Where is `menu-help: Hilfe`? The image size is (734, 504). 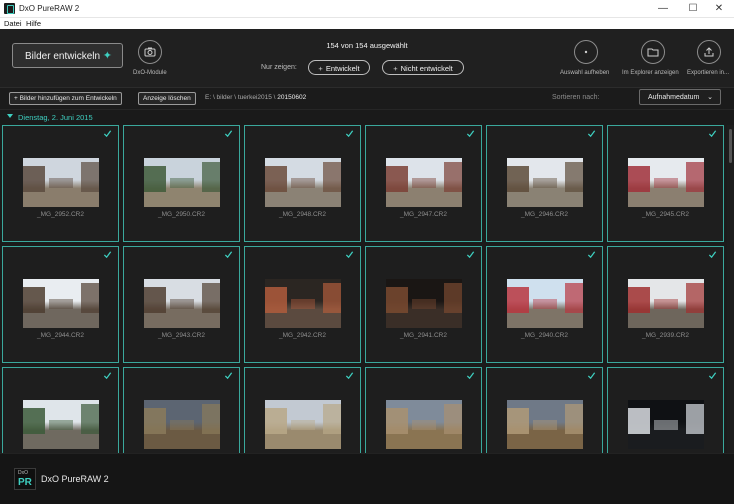 menu-help: Hilfe is located at coordinates (33, 23).